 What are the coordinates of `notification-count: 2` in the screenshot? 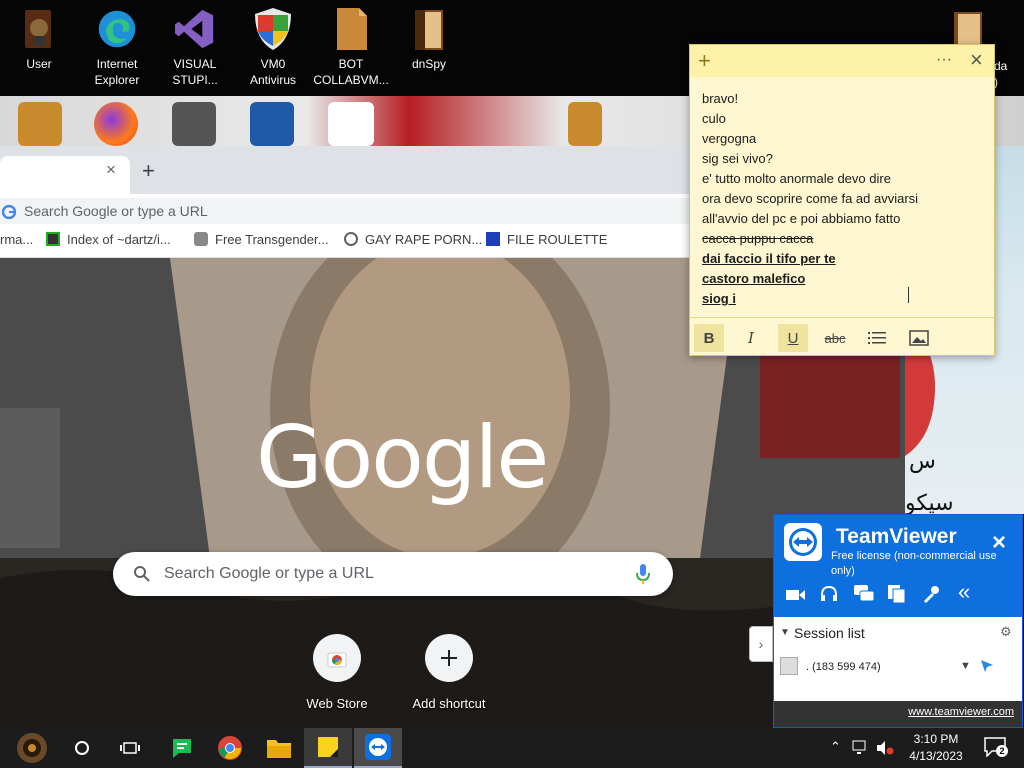 It's located at (1002, 751).